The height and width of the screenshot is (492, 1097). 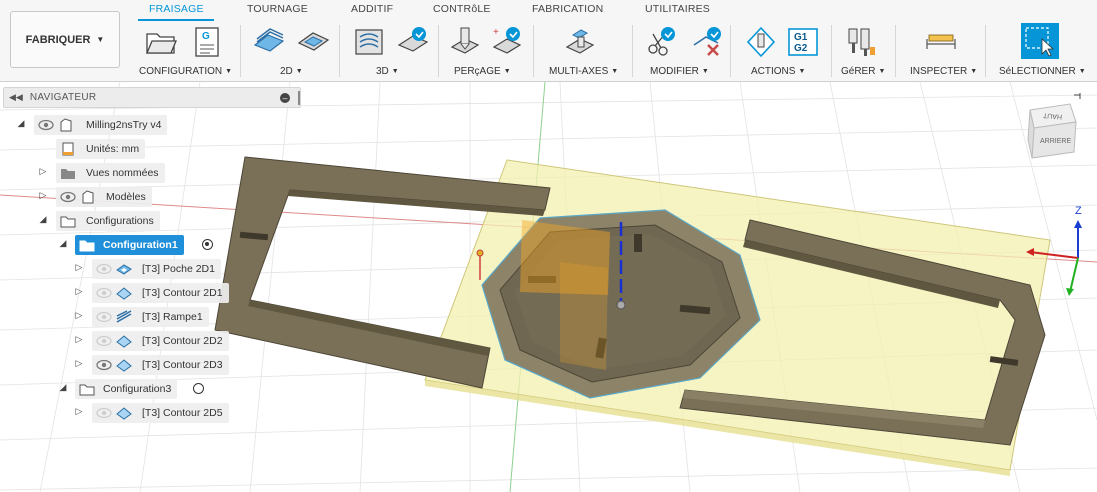 What do you see at coordinates (124, 125) in the screenshot?
I see `root-name: Milling2nsTry v4` at bounding box center [124, 125].